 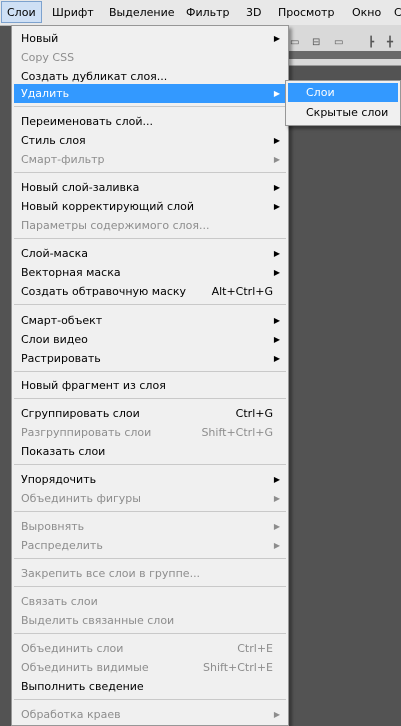 What do you see at coordinates (150, 686) in the screenshot?
I see `menu-item-flatten-image: Выполнить сведение` at bounding box center [150, 686].